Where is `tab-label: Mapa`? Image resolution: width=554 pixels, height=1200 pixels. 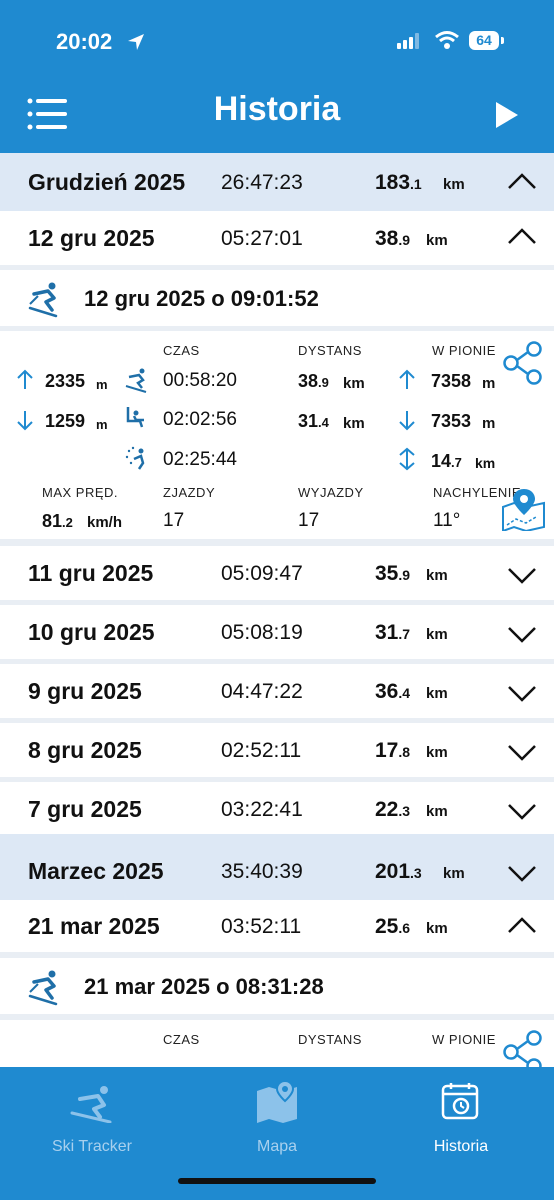 tab-label: Mapa is located at coordinates (277, 1146).